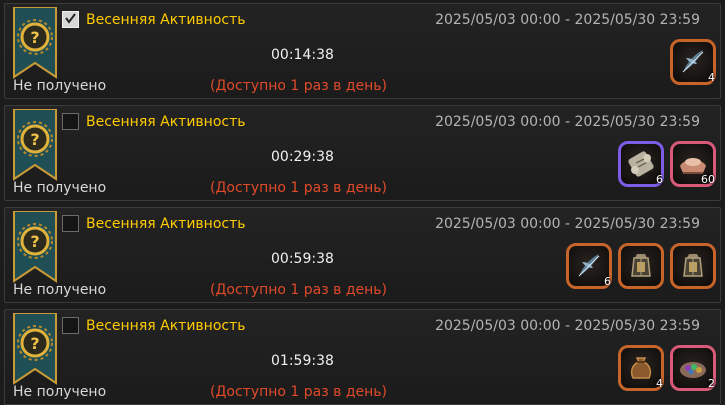 Image resolution: width=725 pixels, height=405 pixels. Describe the element at coordinates (302, 361) in the screenshot. I see `event-timer: 01:59:38` at that location.